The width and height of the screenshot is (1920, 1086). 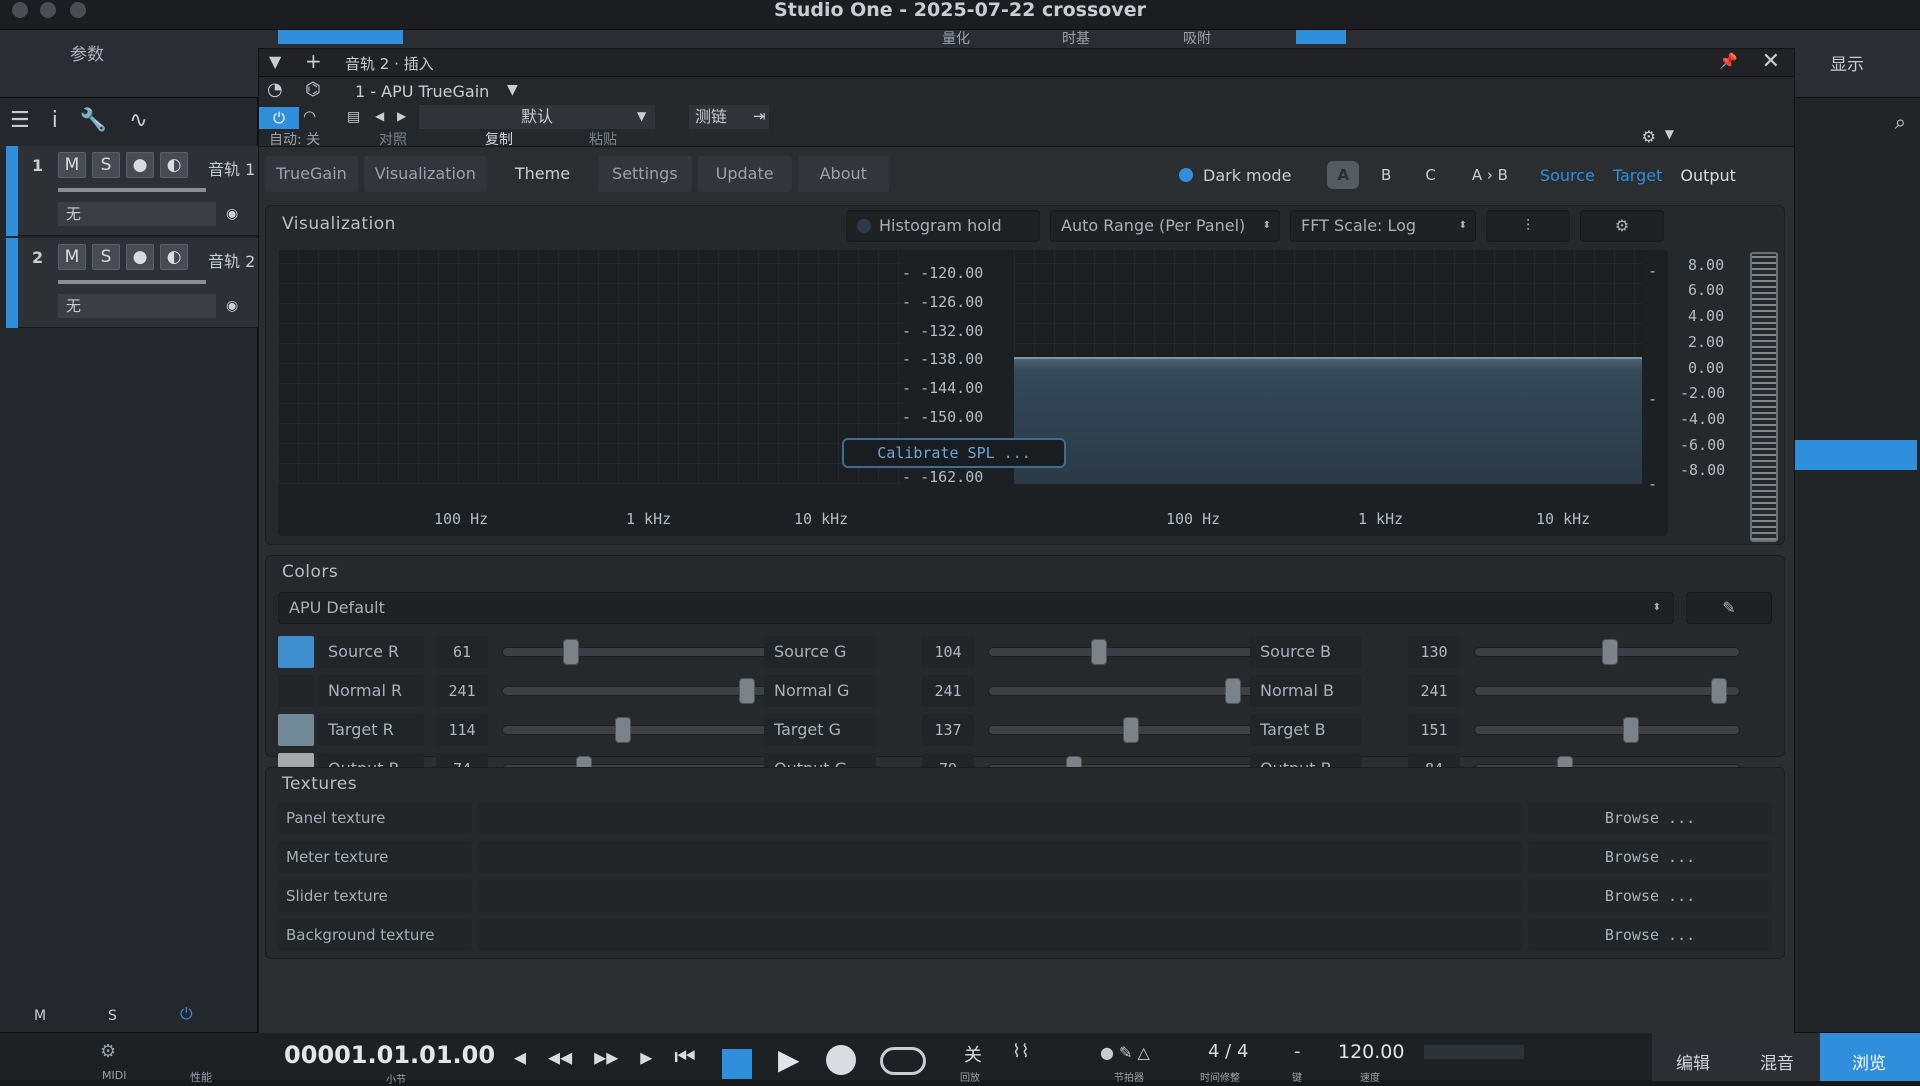 I want to click on color-channel-value: 114, so click(x=462, y=730).